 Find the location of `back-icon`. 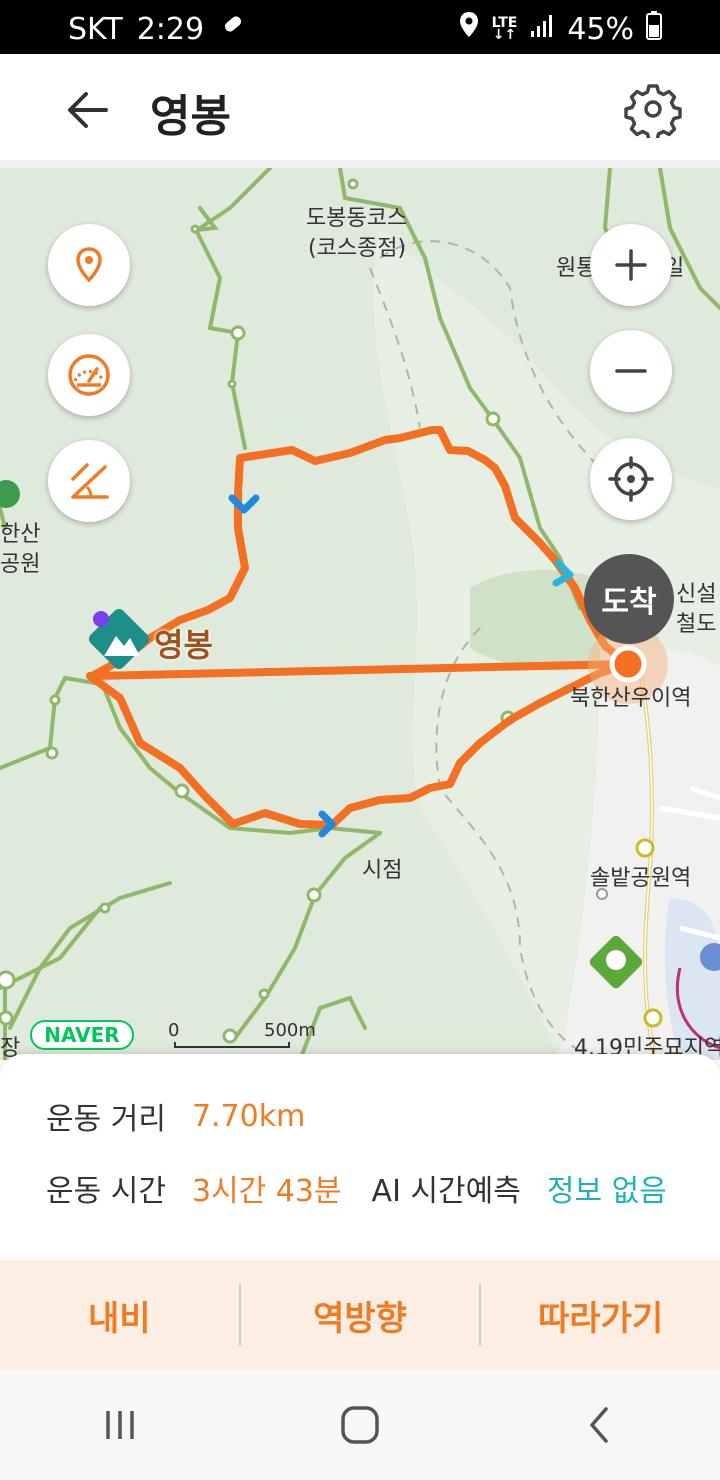

back-icon is located at coordinates (599, 1425).